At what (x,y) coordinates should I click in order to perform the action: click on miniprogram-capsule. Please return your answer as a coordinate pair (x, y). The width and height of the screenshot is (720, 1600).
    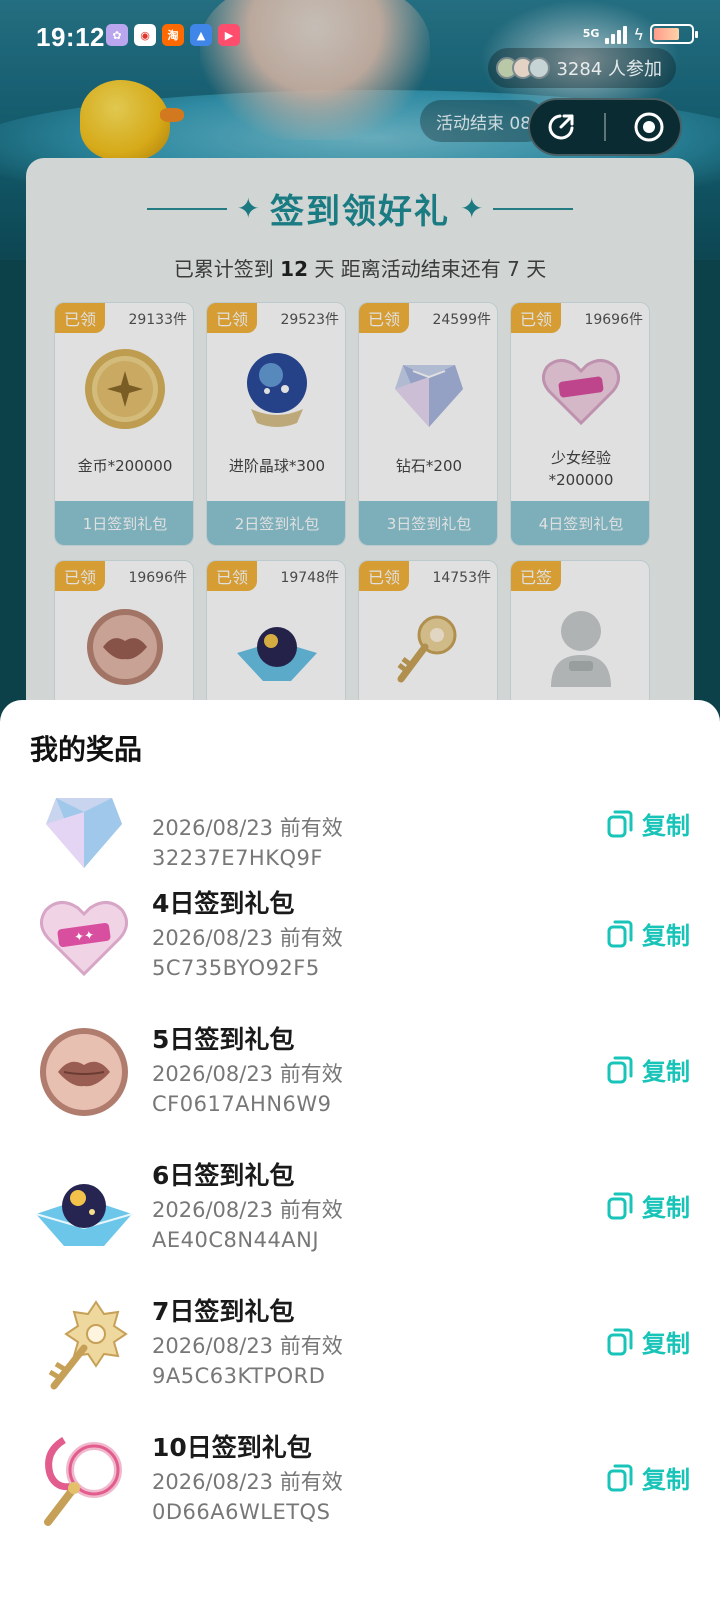
    Looking at the image, I should click on (605, 127).